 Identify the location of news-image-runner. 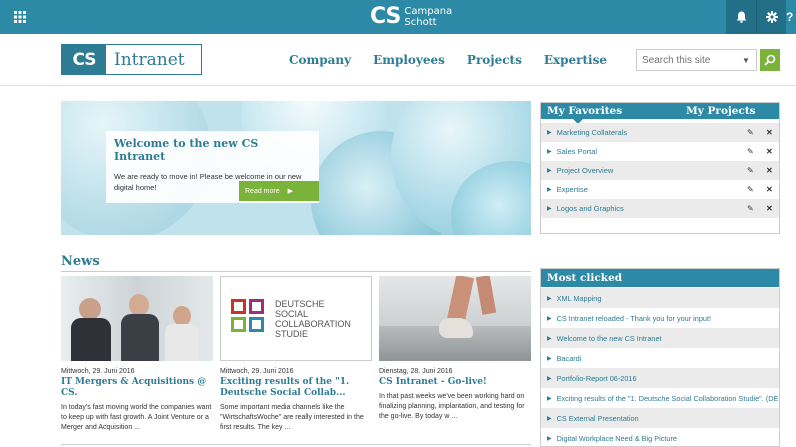
(455, 318).